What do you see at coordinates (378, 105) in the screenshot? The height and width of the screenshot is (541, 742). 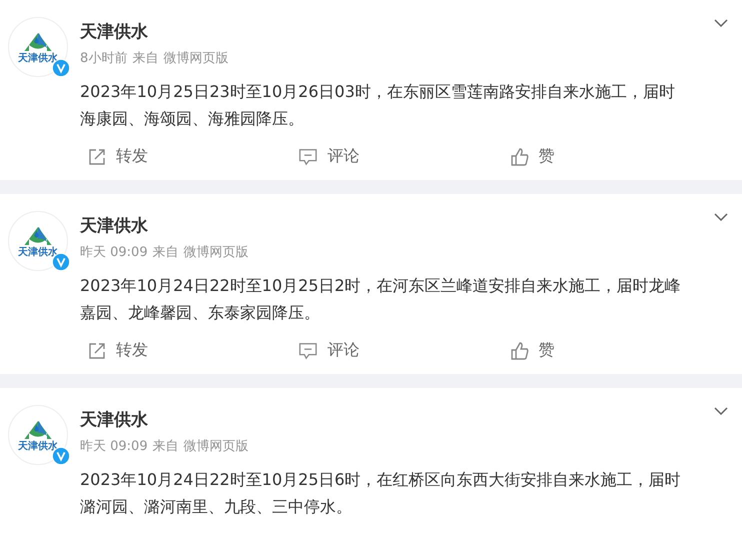 I see `post-text: 2023年10月25日23时至10月26日03时，在东丽区雪莲南路安排自来水施工，届时海康园、海颂园、海雅园降压。` at bounding box center [378, 105].